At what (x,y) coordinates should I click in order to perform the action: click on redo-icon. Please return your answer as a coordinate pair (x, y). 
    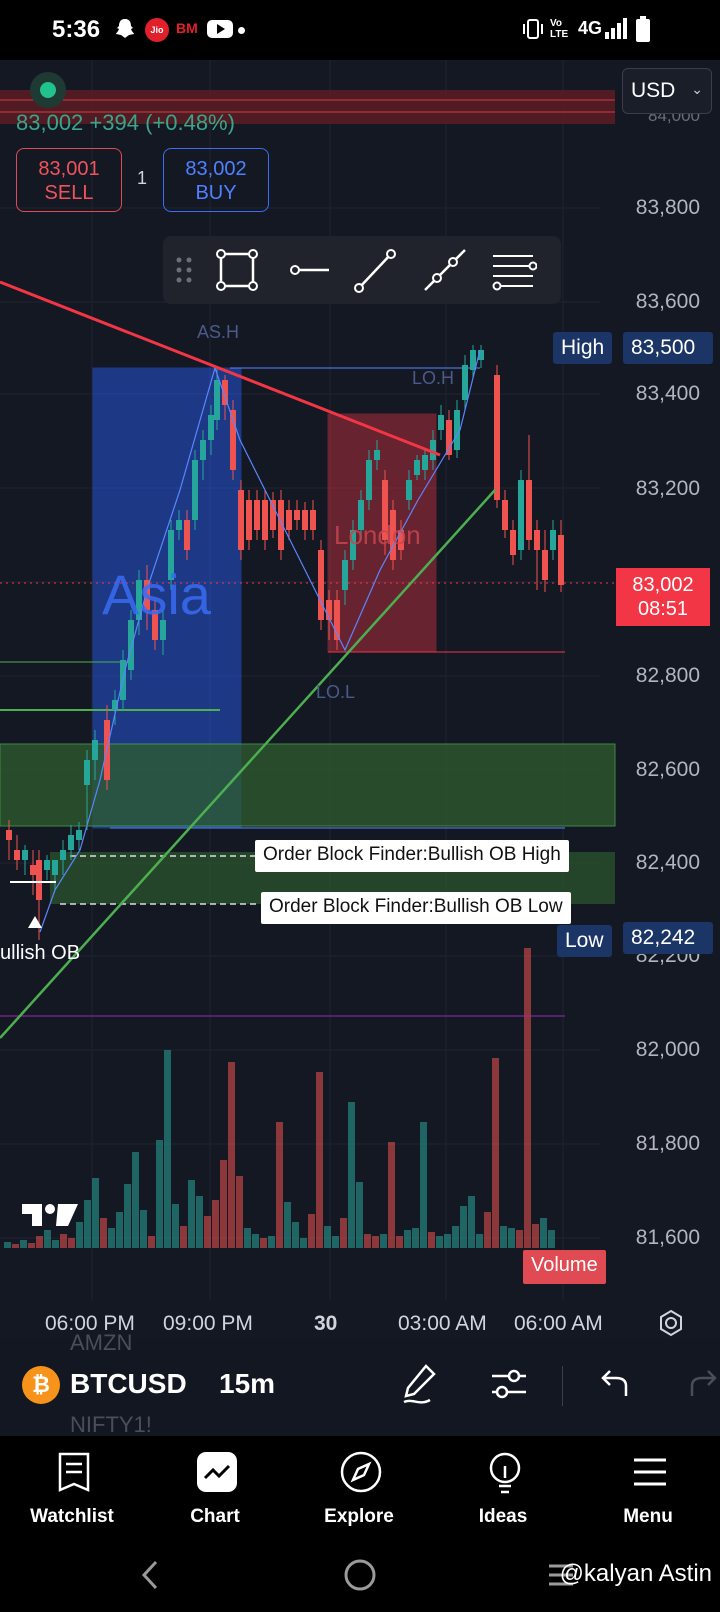
    Looking at the image, I should click on (704, 1384).